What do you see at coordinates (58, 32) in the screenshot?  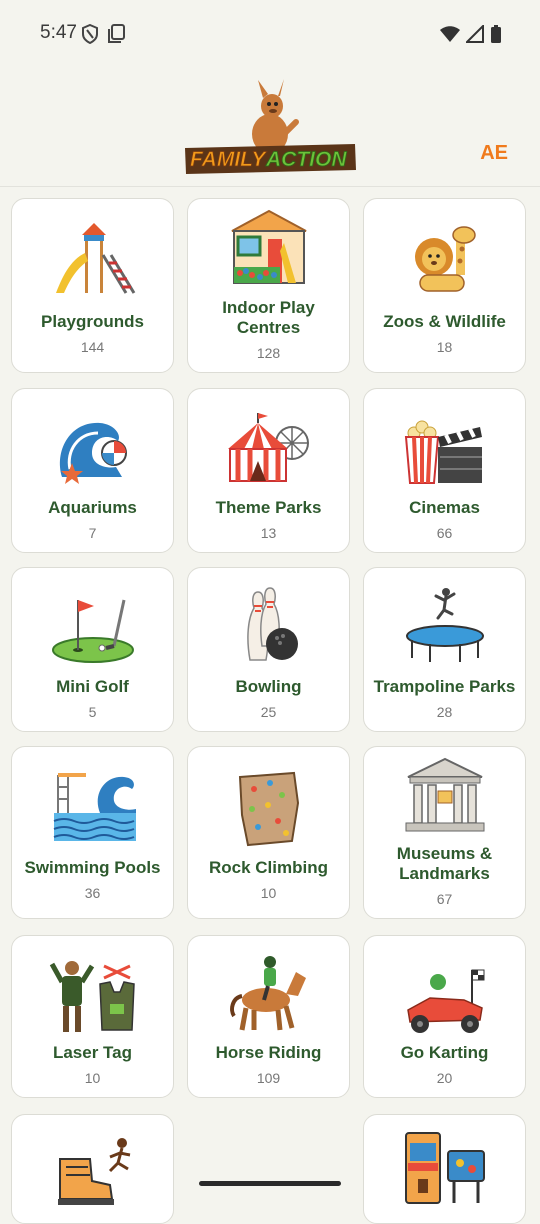 I see `status-time: 5:47` at bounding box center [58, 32].